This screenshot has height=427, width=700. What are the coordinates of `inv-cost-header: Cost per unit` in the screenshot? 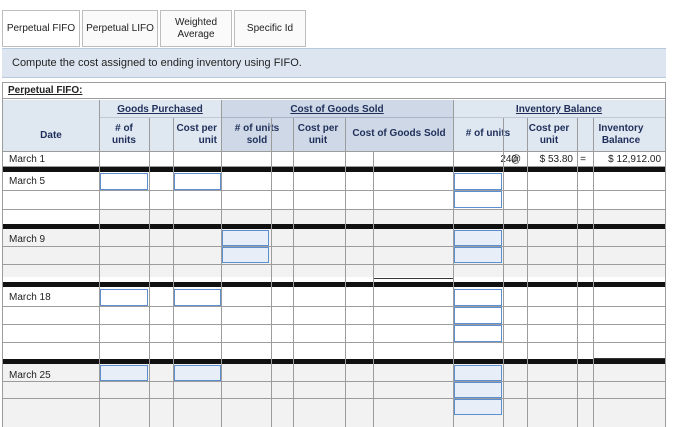 It's located at (549, 134).